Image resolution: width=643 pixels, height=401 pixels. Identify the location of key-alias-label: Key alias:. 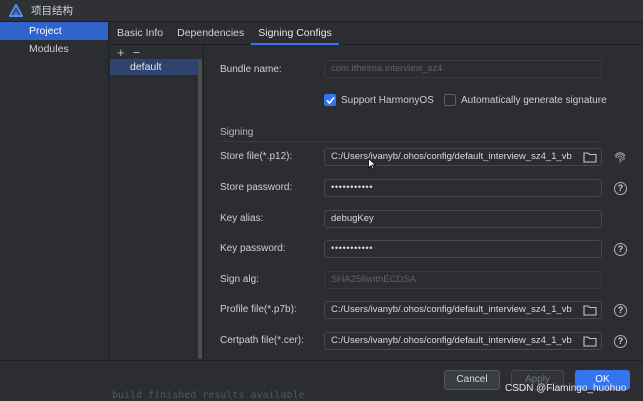
(242, 218).